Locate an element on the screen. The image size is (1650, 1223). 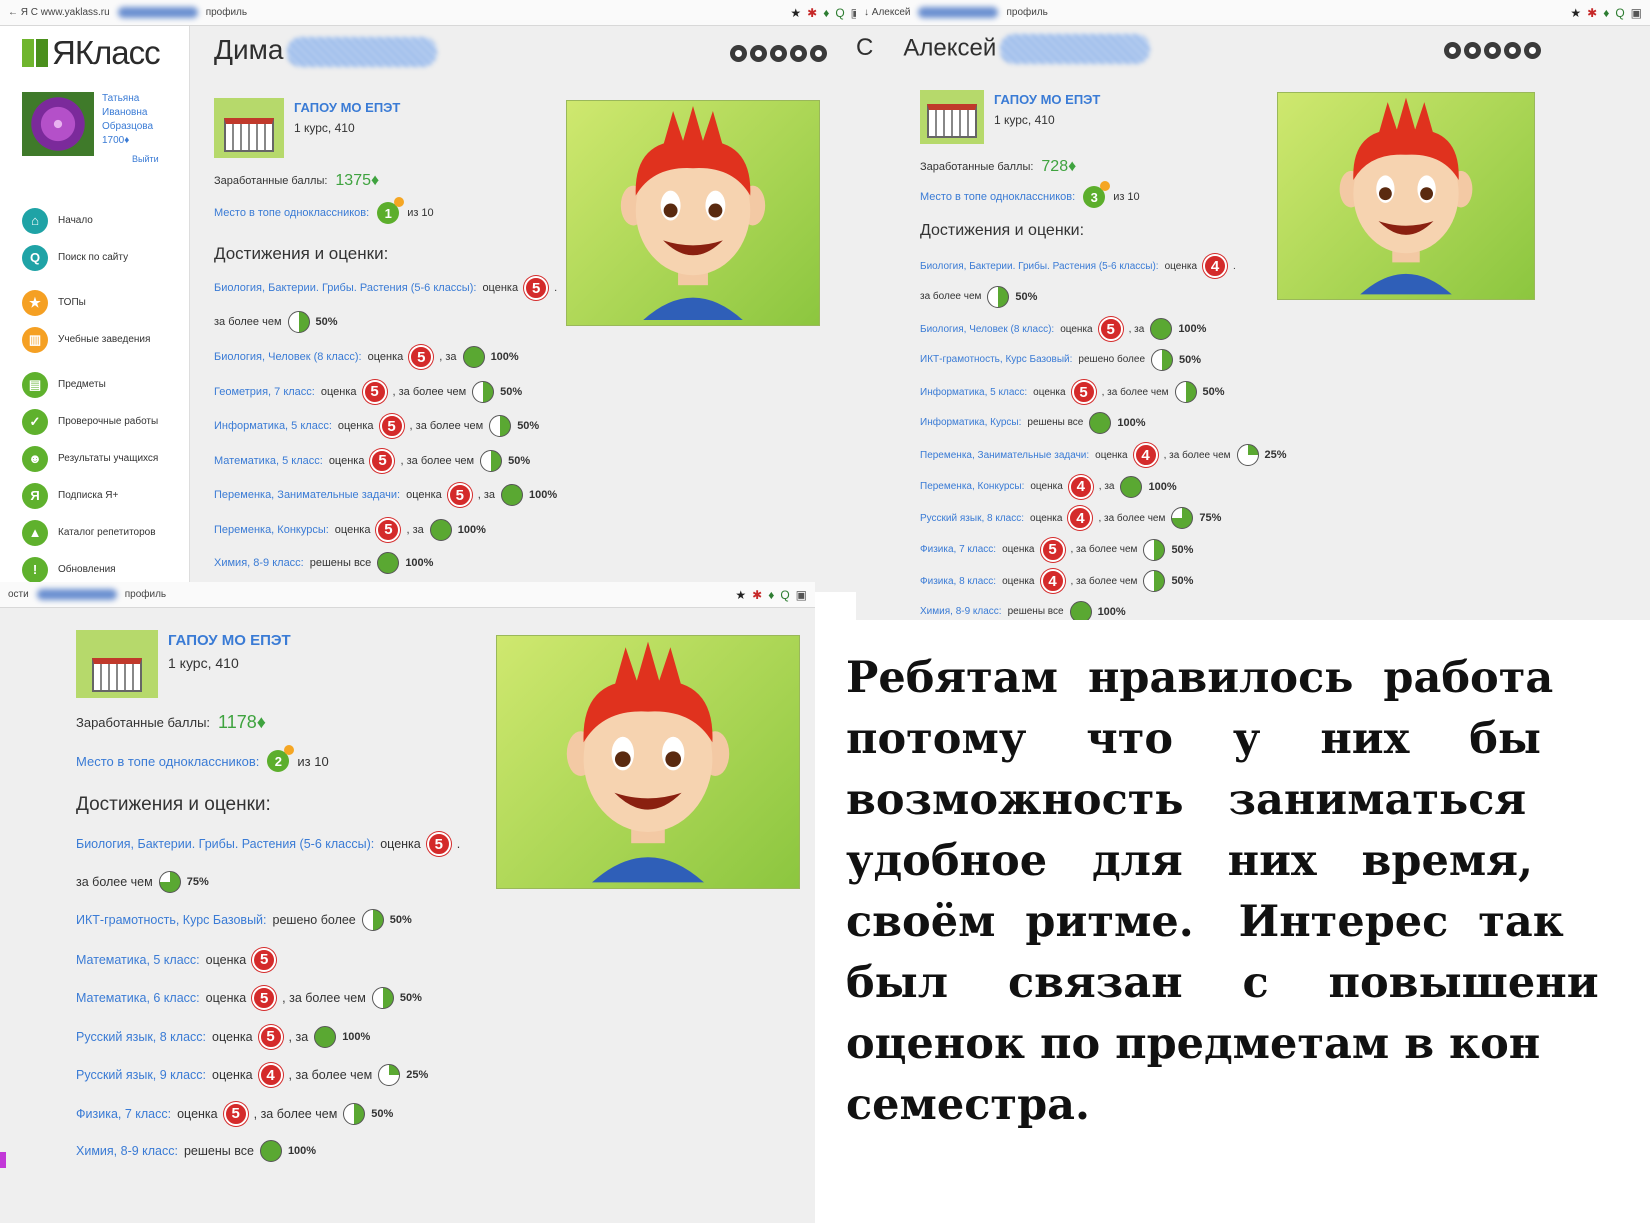
page-title: С Алексей is located at coordinates (1003, 49).